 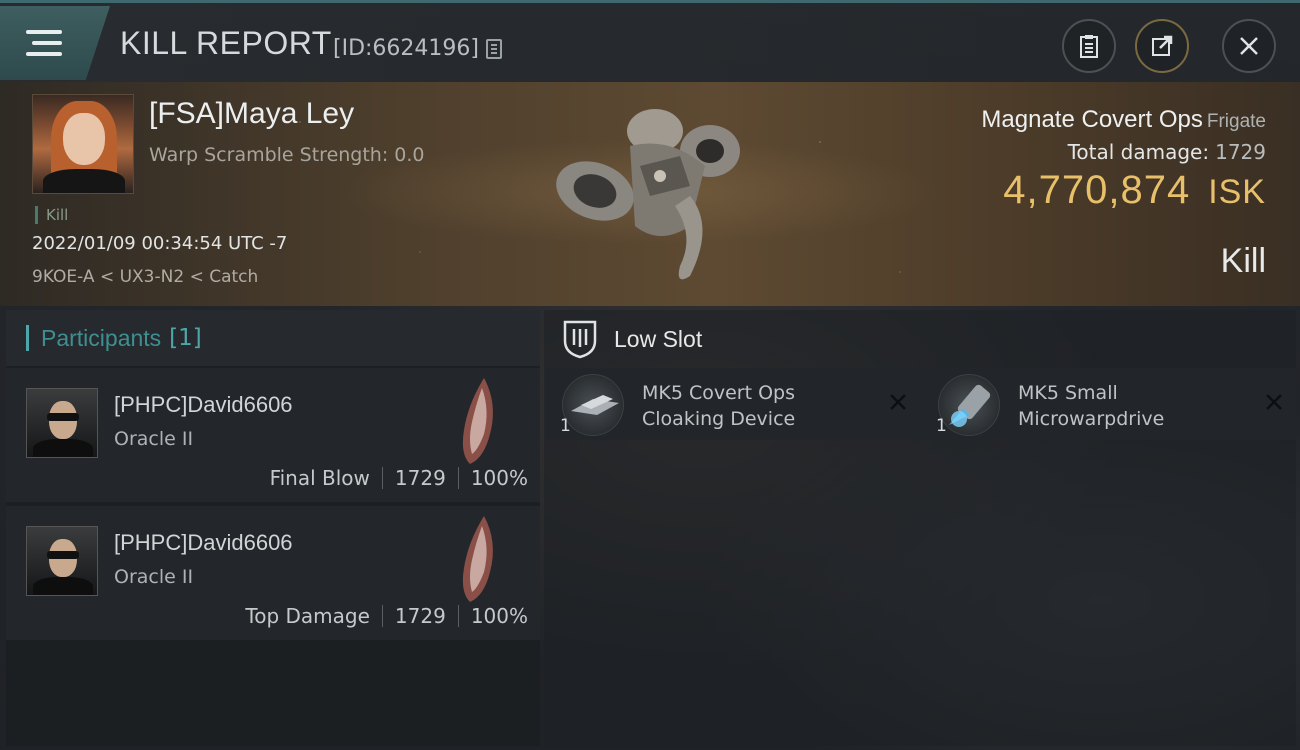 I want to click on ship-class: Frigate, so click(x=1236, y=121).